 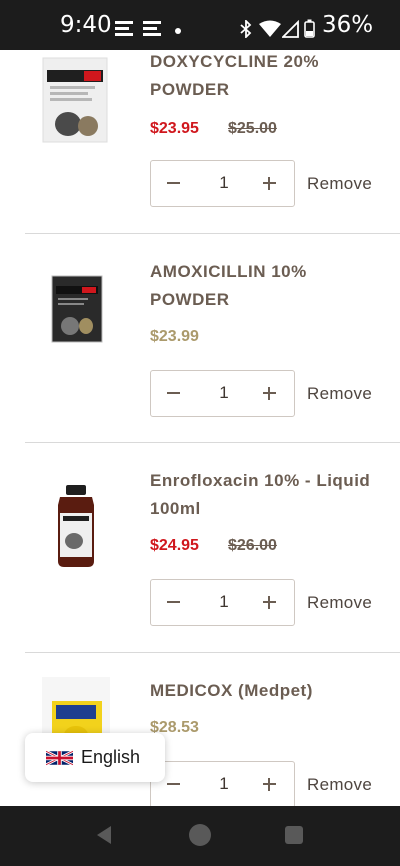 I want to click on original-price: $26.00, so click(x=252, y=545).